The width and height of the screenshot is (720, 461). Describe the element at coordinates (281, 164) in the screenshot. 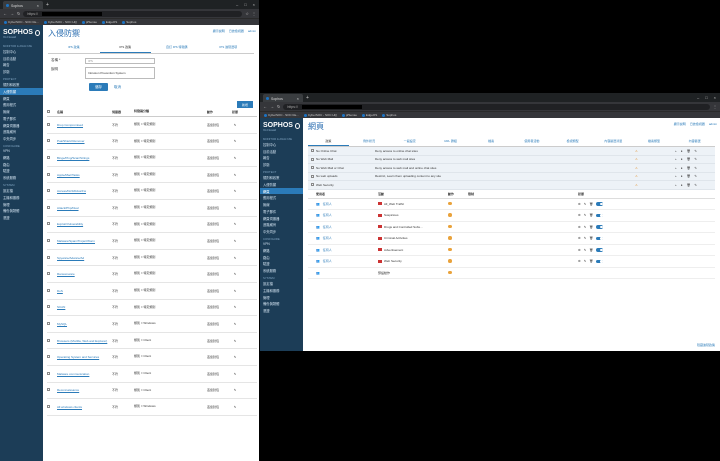

I see `sidebar-item: 診斷` at that location.